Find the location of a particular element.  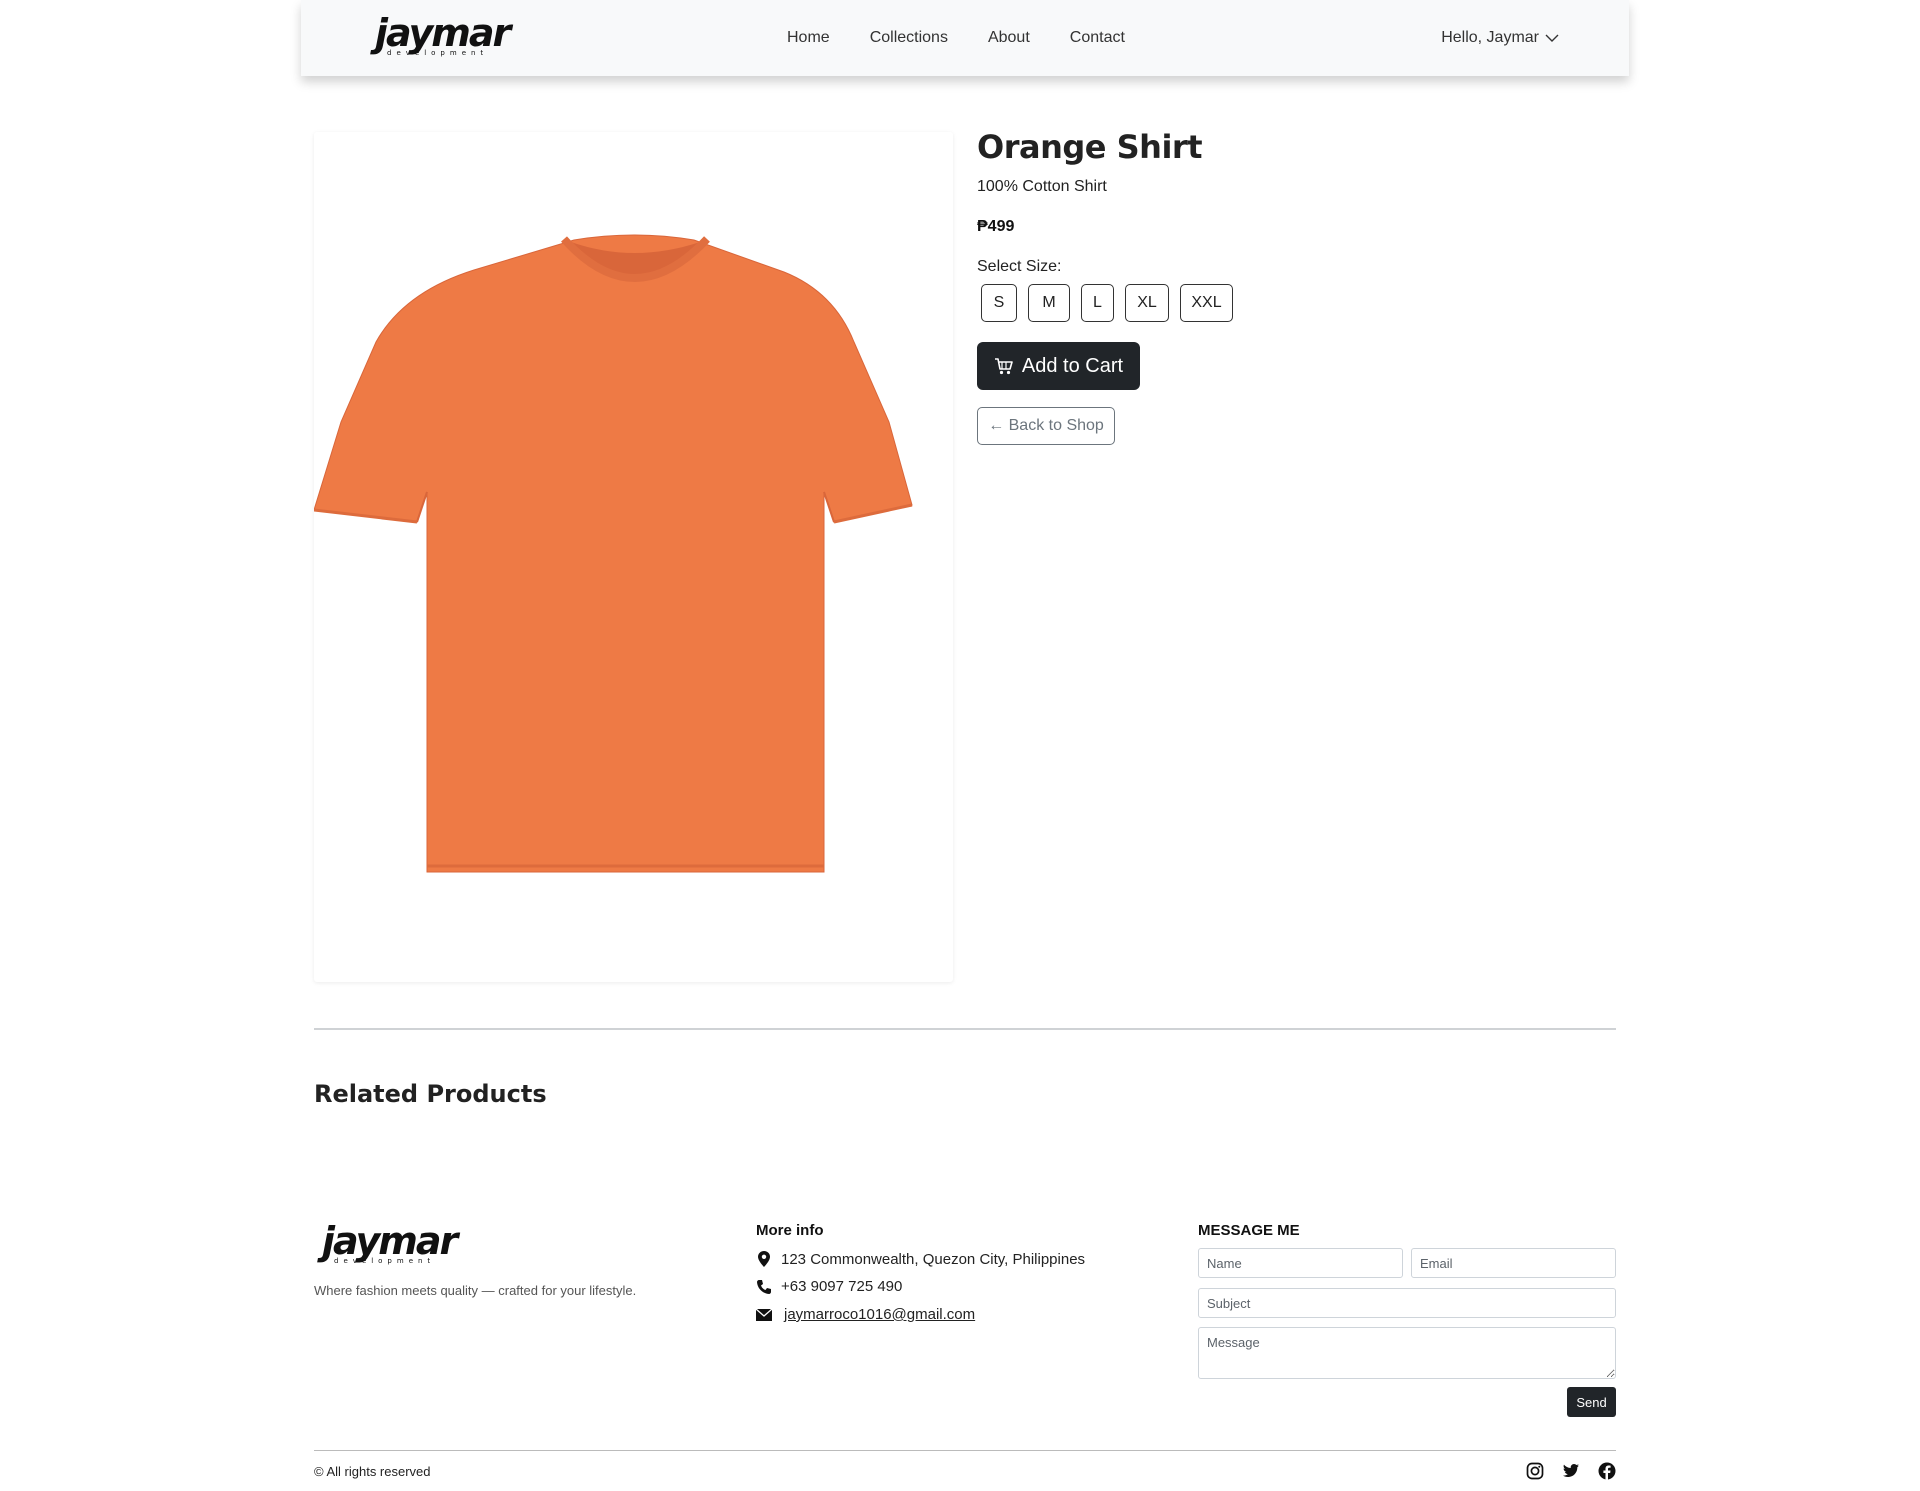

more-info-title: More info is located at coordinates (790, 1230).